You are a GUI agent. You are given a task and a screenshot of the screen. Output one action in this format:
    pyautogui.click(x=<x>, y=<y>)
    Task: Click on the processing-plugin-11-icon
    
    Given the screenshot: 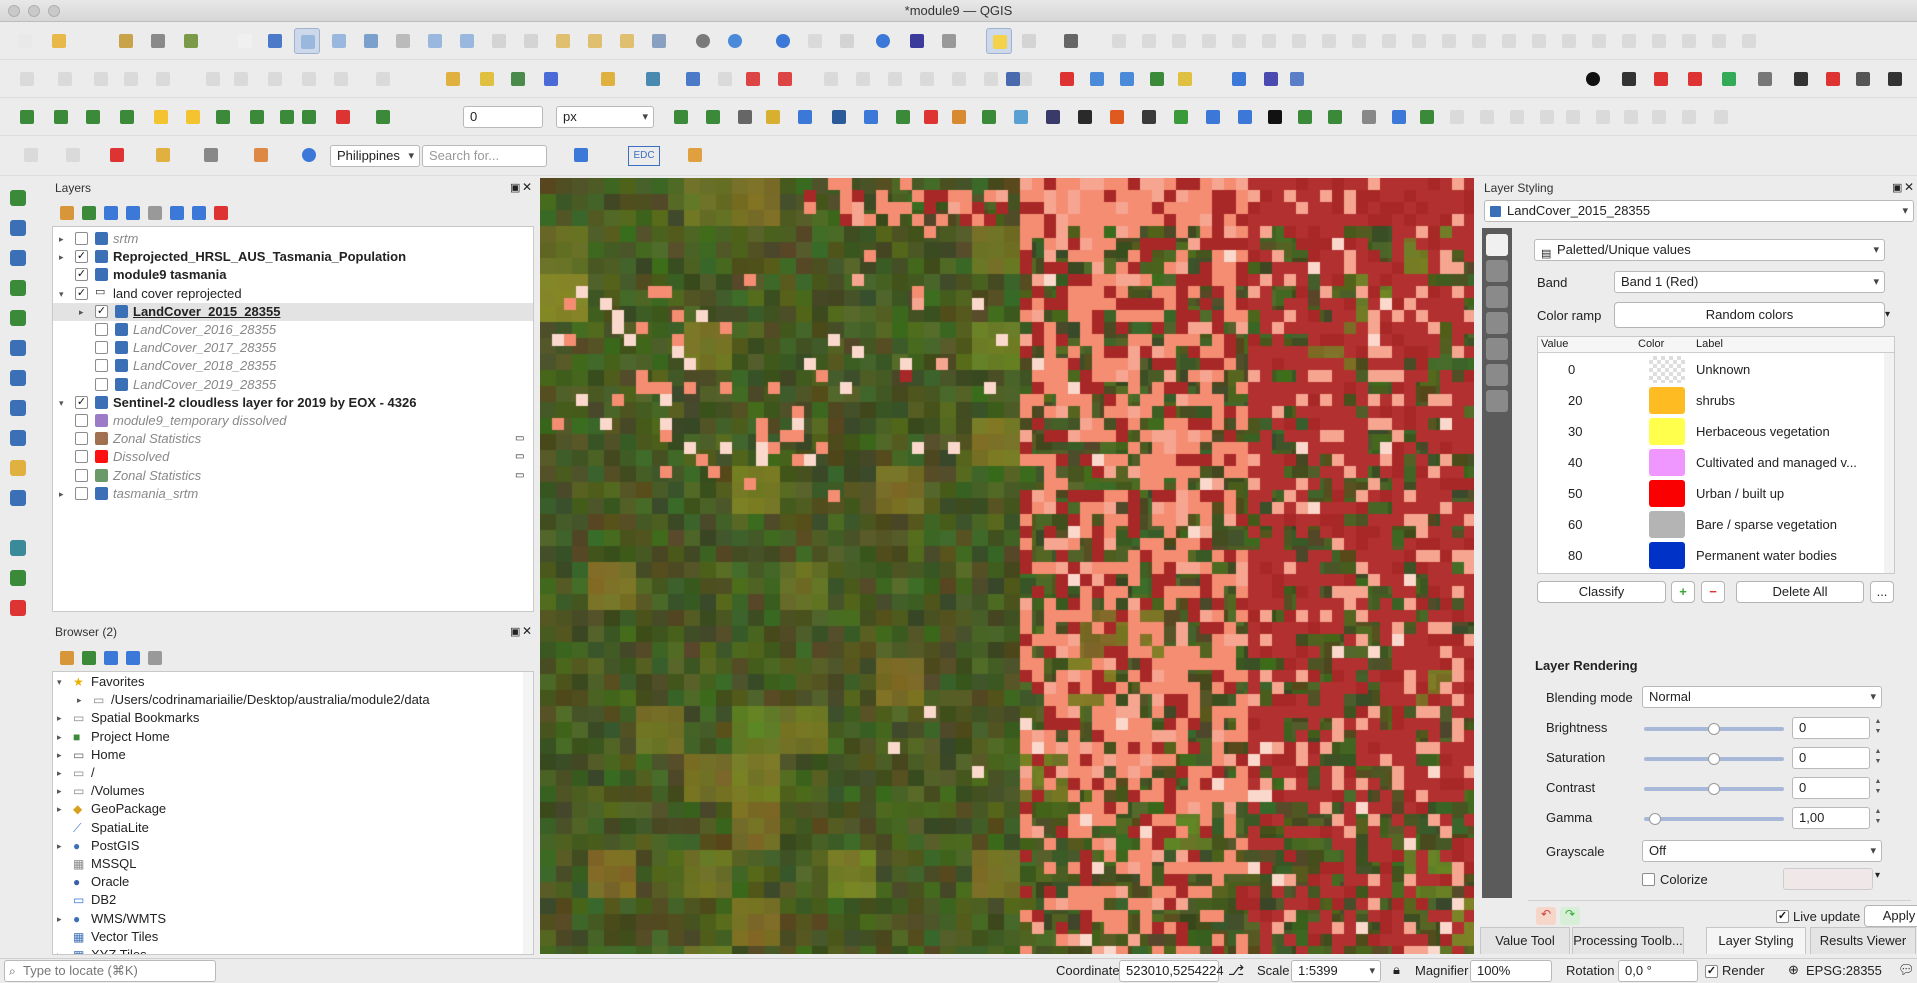 What is the action you would take?
    pyautogui.click(x=989, y=117)
    